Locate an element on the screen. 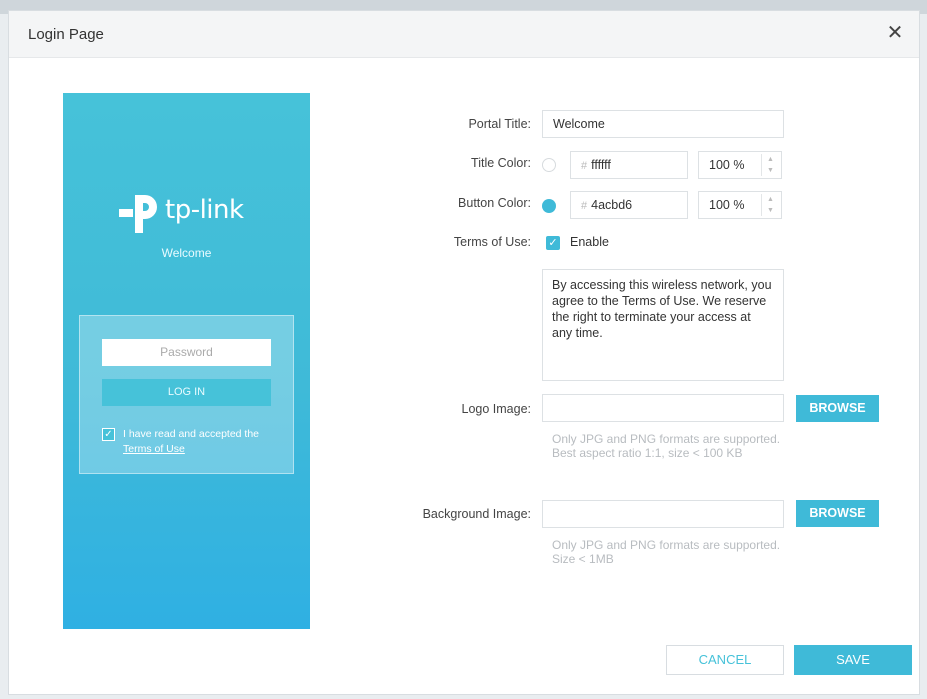 The height and width of the screenshot is (699, 927). preview-welcome: Welcome is located at coordinates (186, 253).